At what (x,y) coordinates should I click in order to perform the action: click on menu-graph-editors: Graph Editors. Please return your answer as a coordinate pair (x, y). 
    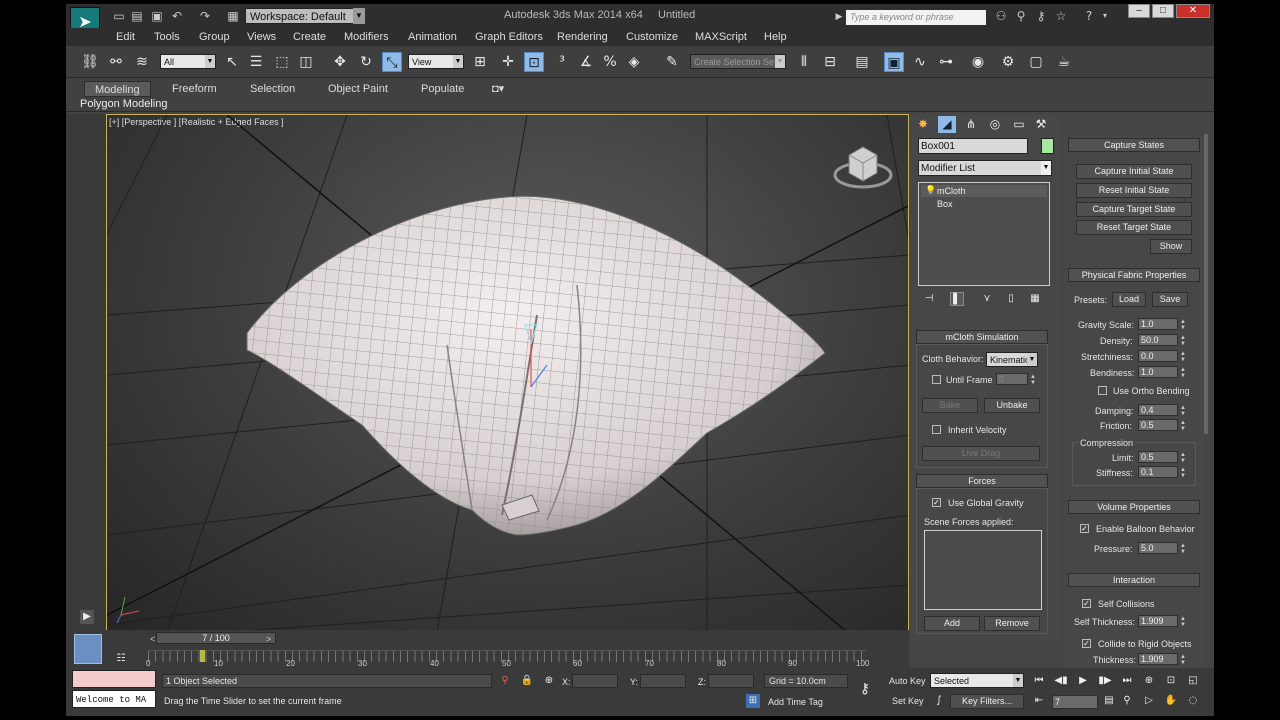
    Looking at the image, I should click on (509, 37).